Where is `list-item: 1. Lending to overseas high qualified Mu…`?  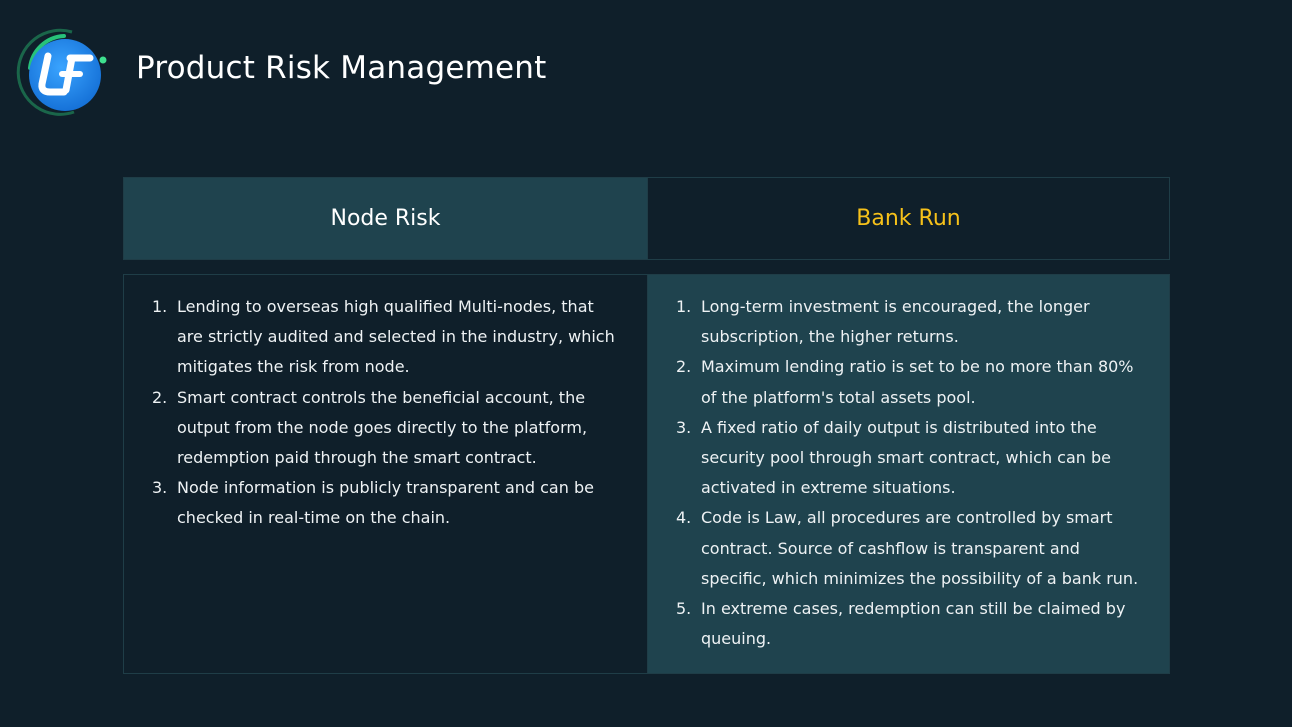
list-item: 1. Lending to overseas high qualified Mu… is located at coordinates (387, 337).